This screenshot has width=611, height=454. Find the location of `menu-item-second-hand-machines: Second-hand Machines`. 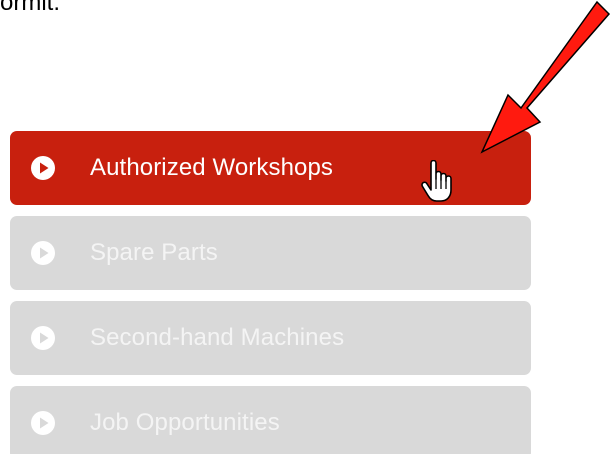

menu-item-second-hand-machines: Second-hand Machines is located at coordinates (270, 338).